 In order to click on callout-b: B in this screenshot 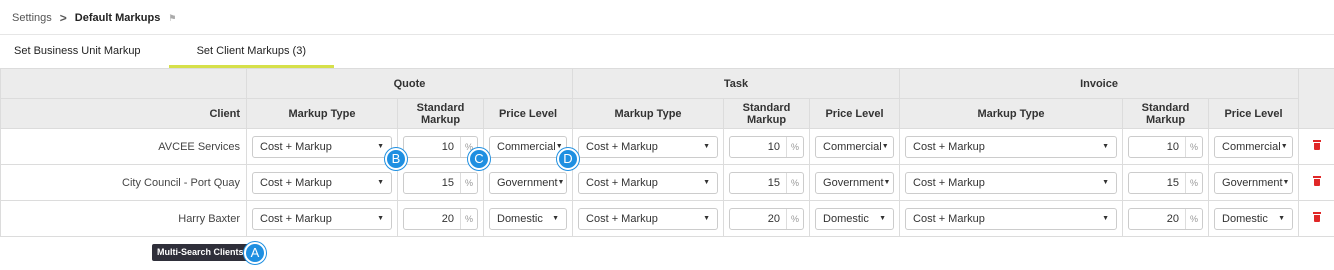, I will do `click(396, 159)`.